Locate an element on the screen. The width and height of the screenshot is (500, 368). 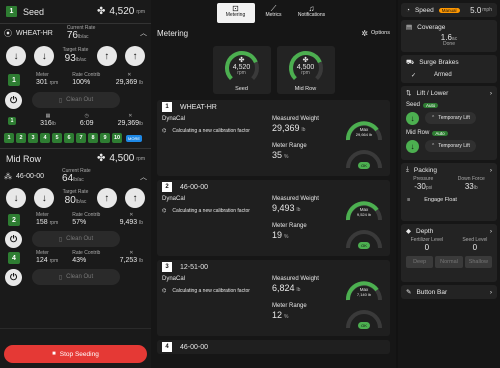
lift-header: ⇅ Lift / Lower › is located at coordinates (449, 93).